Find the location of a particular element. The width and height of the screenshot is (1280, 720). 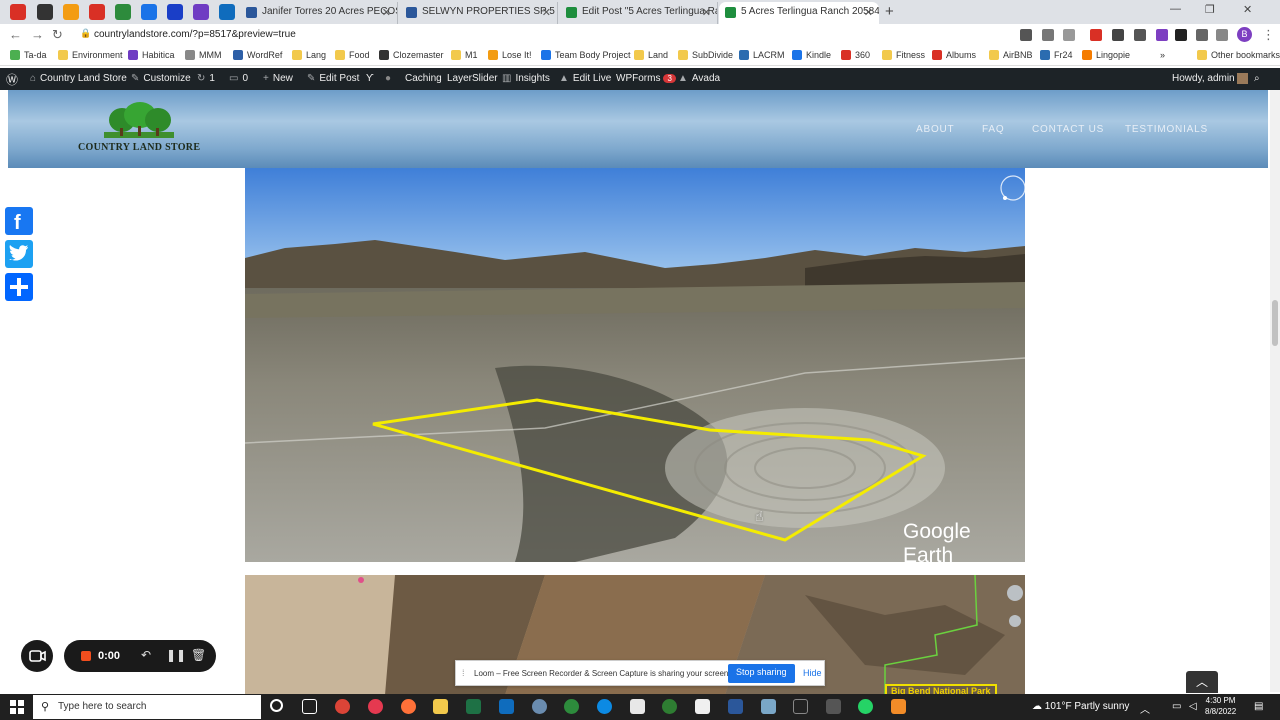

close-window-icon: ✕ is located at coordinates (1247, 9).